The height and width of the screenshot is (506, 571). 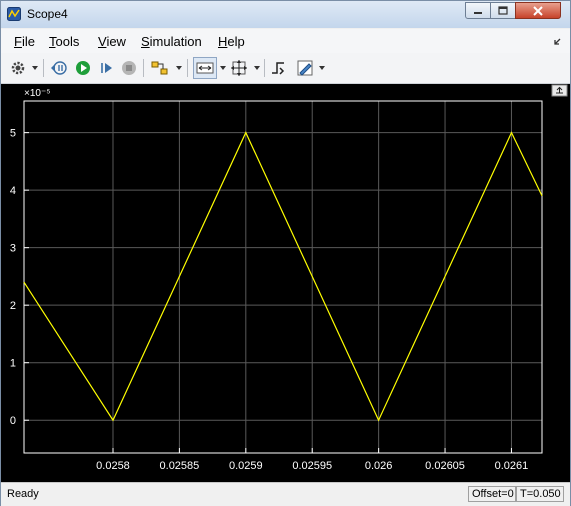 I want to click on step-back-icon, so click(x=59, y=68).